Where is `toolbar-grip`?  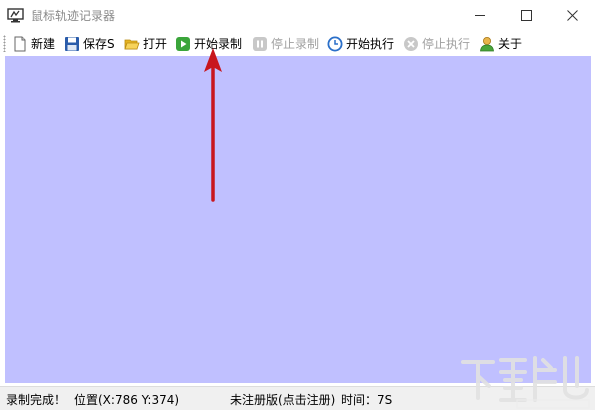 toolbar-grip is located at coordinates (4, 43).